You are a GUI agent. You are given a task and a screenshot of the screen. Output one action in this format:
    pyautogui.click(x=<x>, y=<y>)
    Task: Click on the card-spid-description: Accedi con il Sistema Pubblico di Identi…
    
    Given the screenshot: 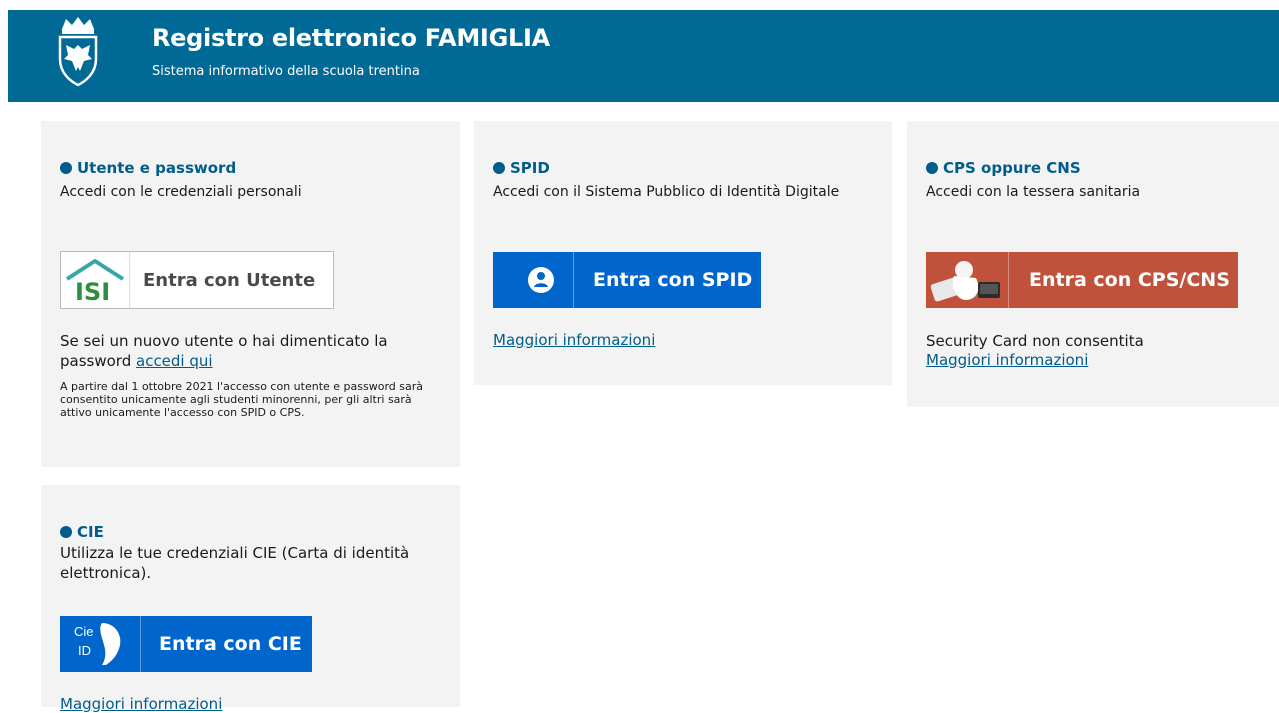 What is the action you would take?
    pyautogui.click(x=666, y=192)
    